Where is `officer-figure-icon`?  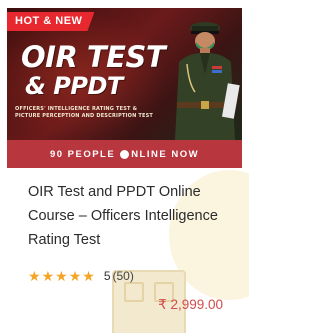 officer-figure-icon is located at coordinates (207, 81).